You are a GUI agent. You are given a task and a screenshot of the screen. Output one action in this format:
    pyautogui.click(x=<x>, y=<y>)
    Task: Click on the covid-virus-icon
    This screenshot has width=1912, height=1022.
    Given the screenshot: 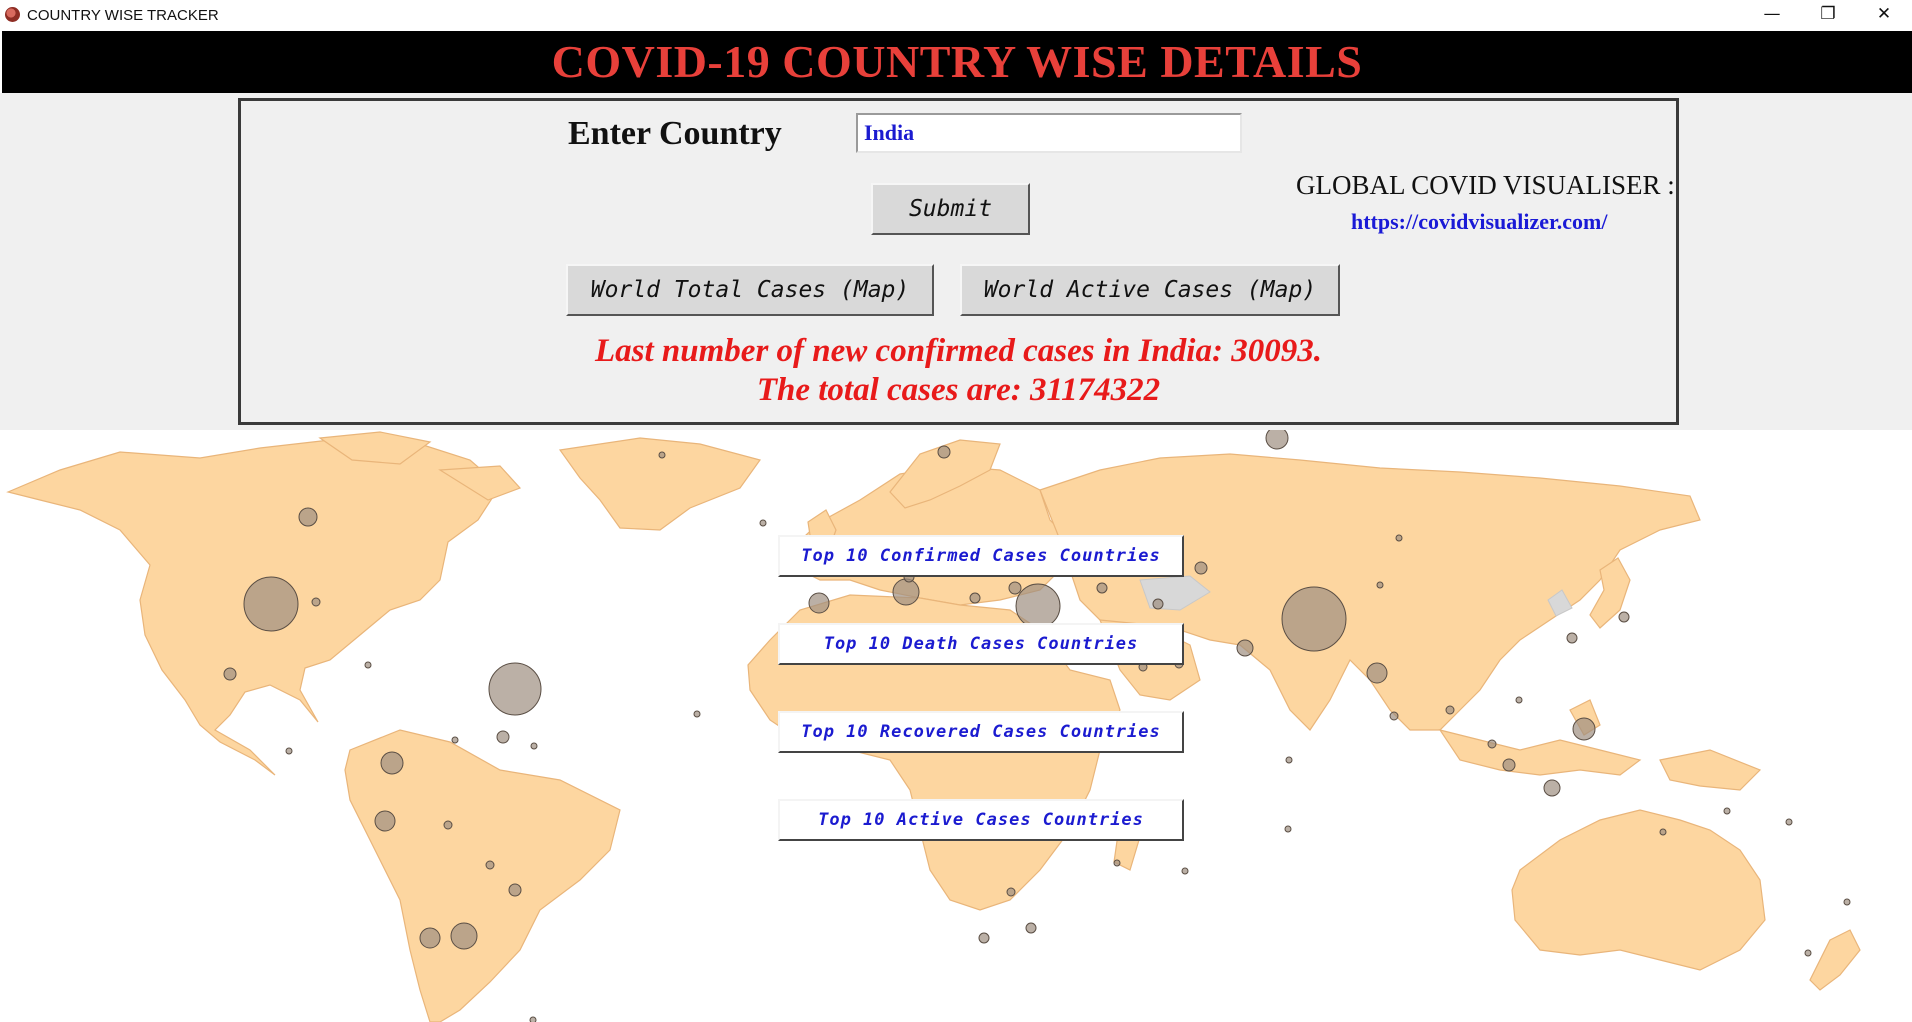 What is the action you would take?
    pyautogui.click(x=12, y=14)
    